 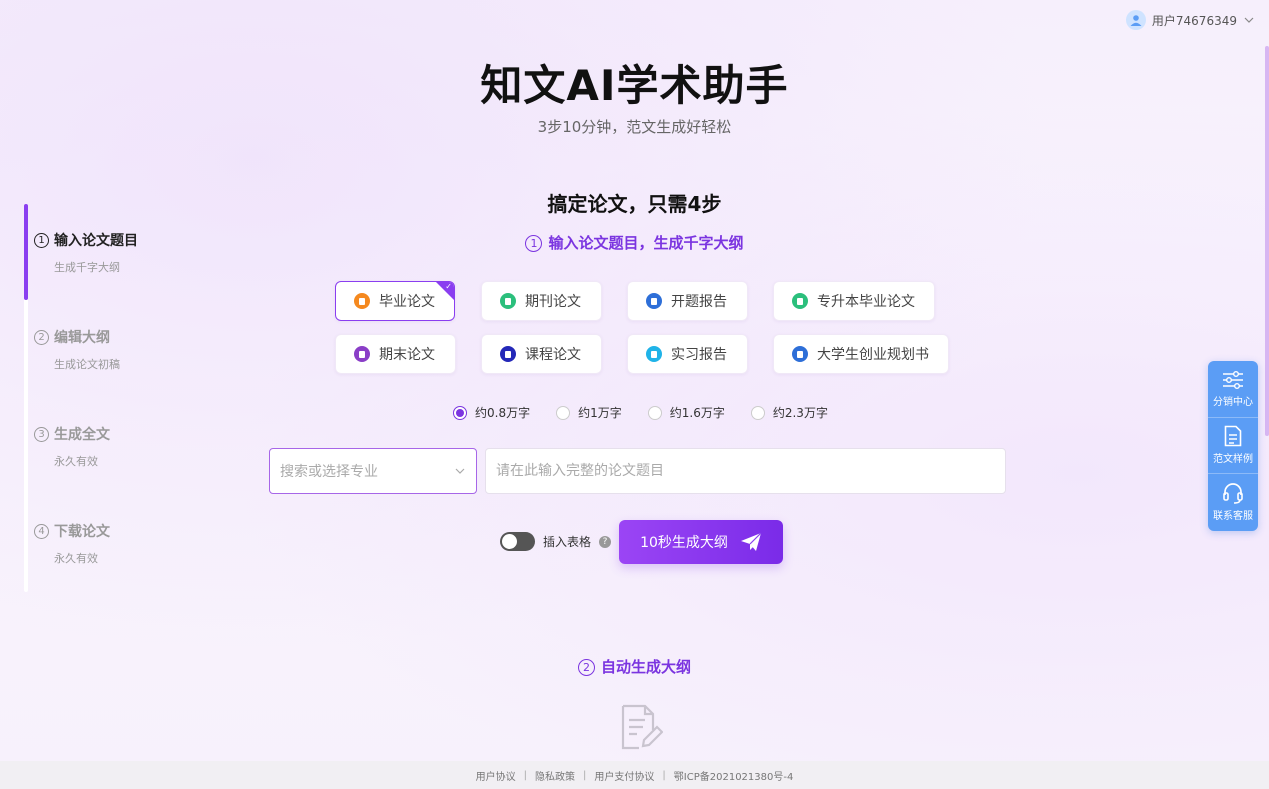 I want to click on radio-label: 约2.3万字, so click(x=800, y=413).